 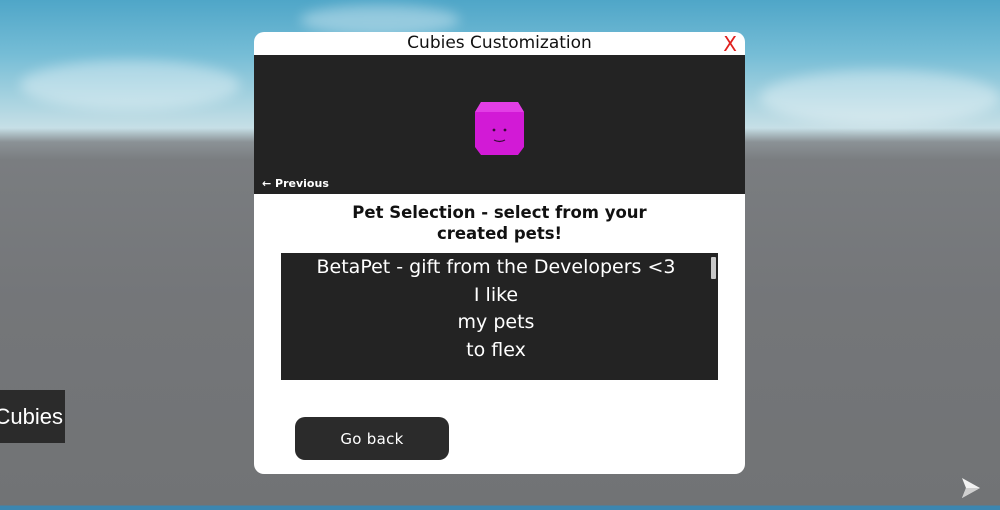 I want to click on cubies-menu-label: Cubies, so click(x=31, y=416).